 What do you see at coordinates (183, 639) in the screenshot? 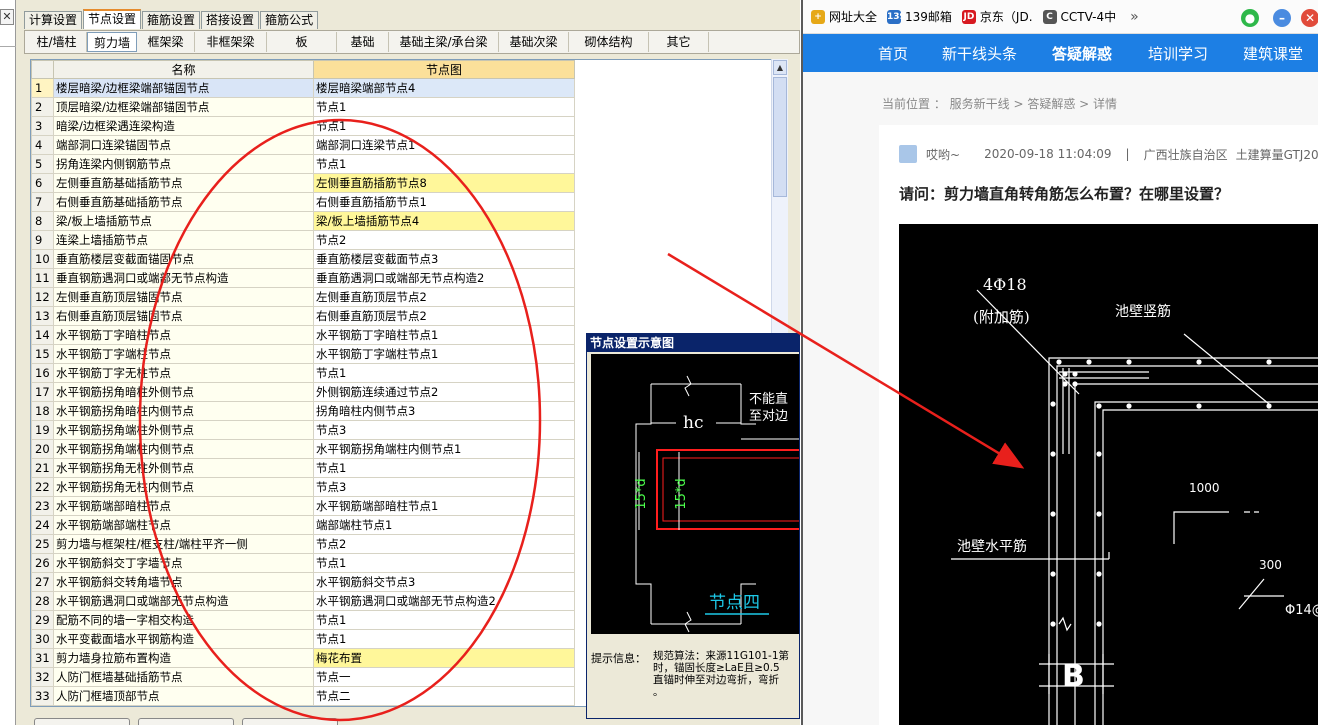
I see `node-name-cell: 水平变截面墙水平钢筋构造` at bounding box center [183, 639].